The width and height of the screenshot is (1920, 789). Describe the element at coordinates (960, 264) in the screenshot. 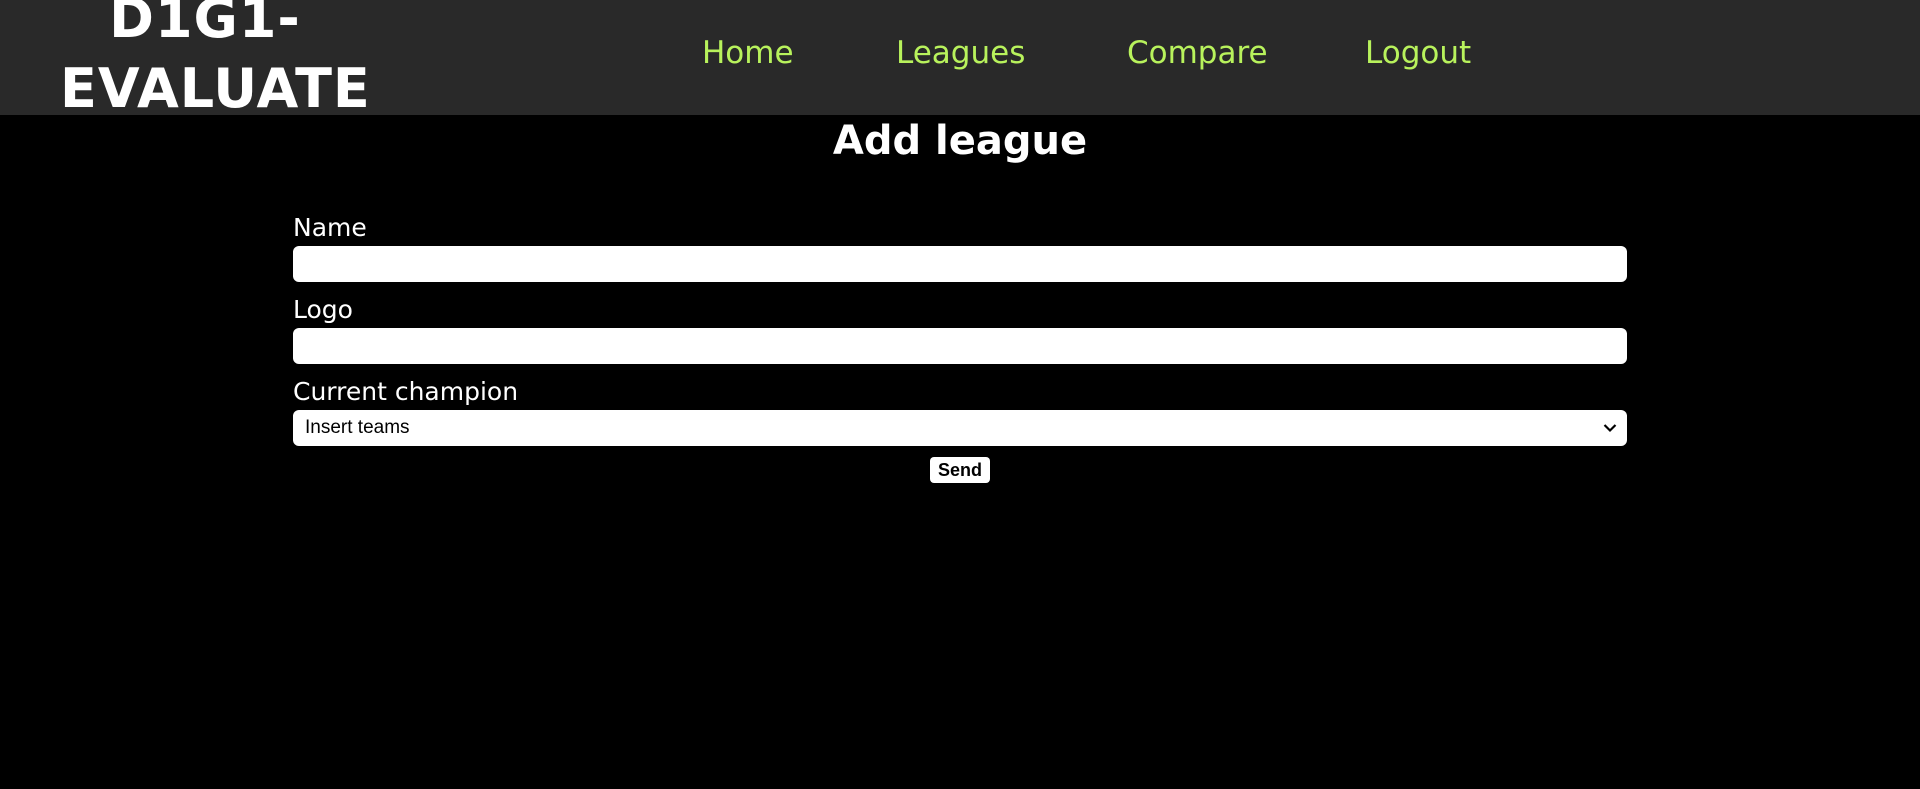

I see `name-input` at that location.